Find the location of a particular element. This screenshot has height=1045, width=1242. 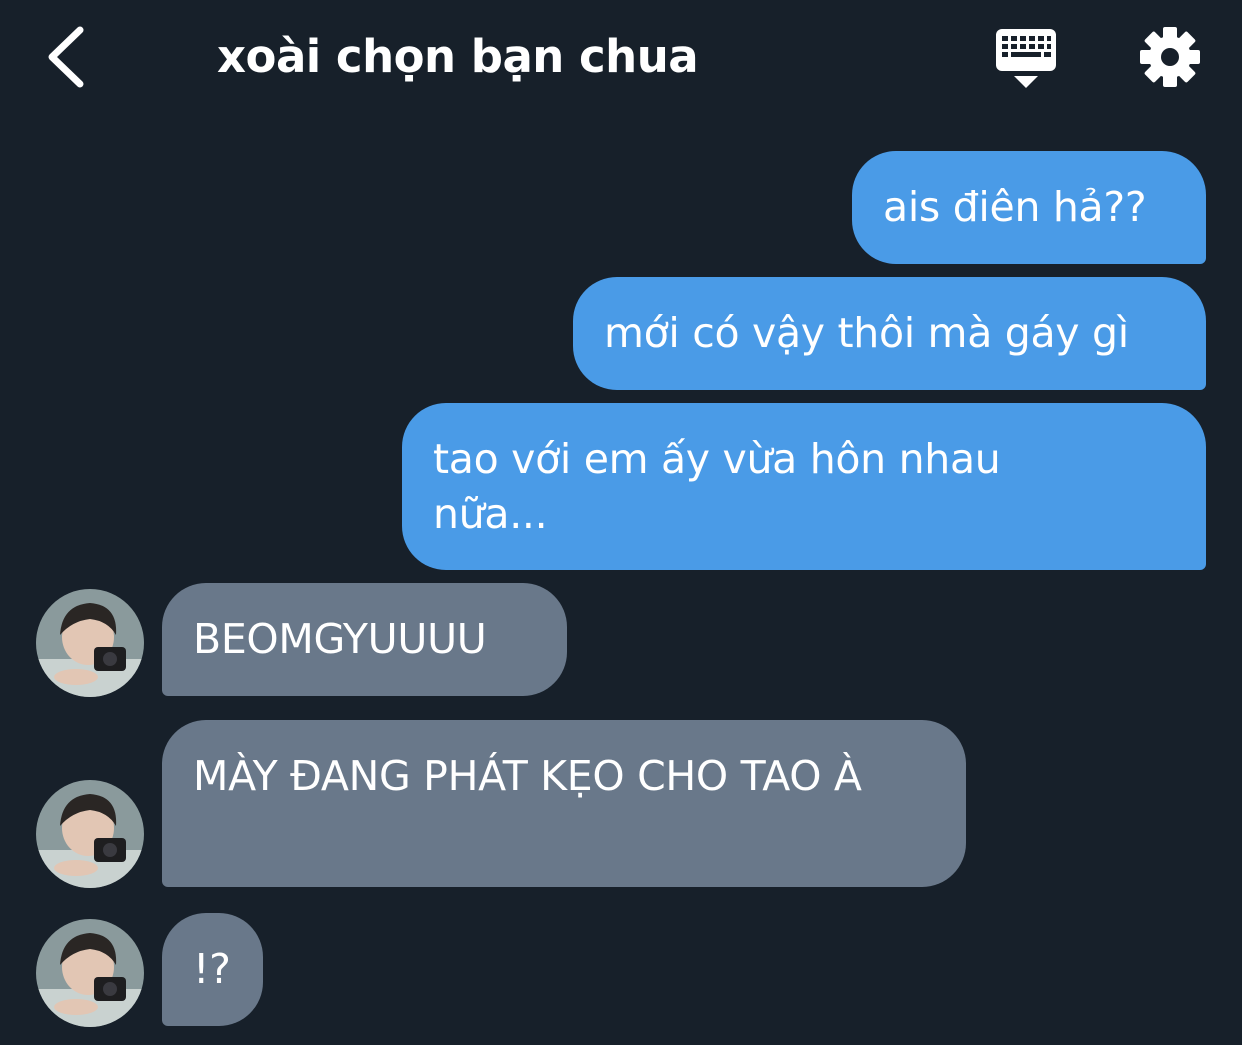

outgoing-message: ais điên hả?? is located at coordinates (1029, 207).